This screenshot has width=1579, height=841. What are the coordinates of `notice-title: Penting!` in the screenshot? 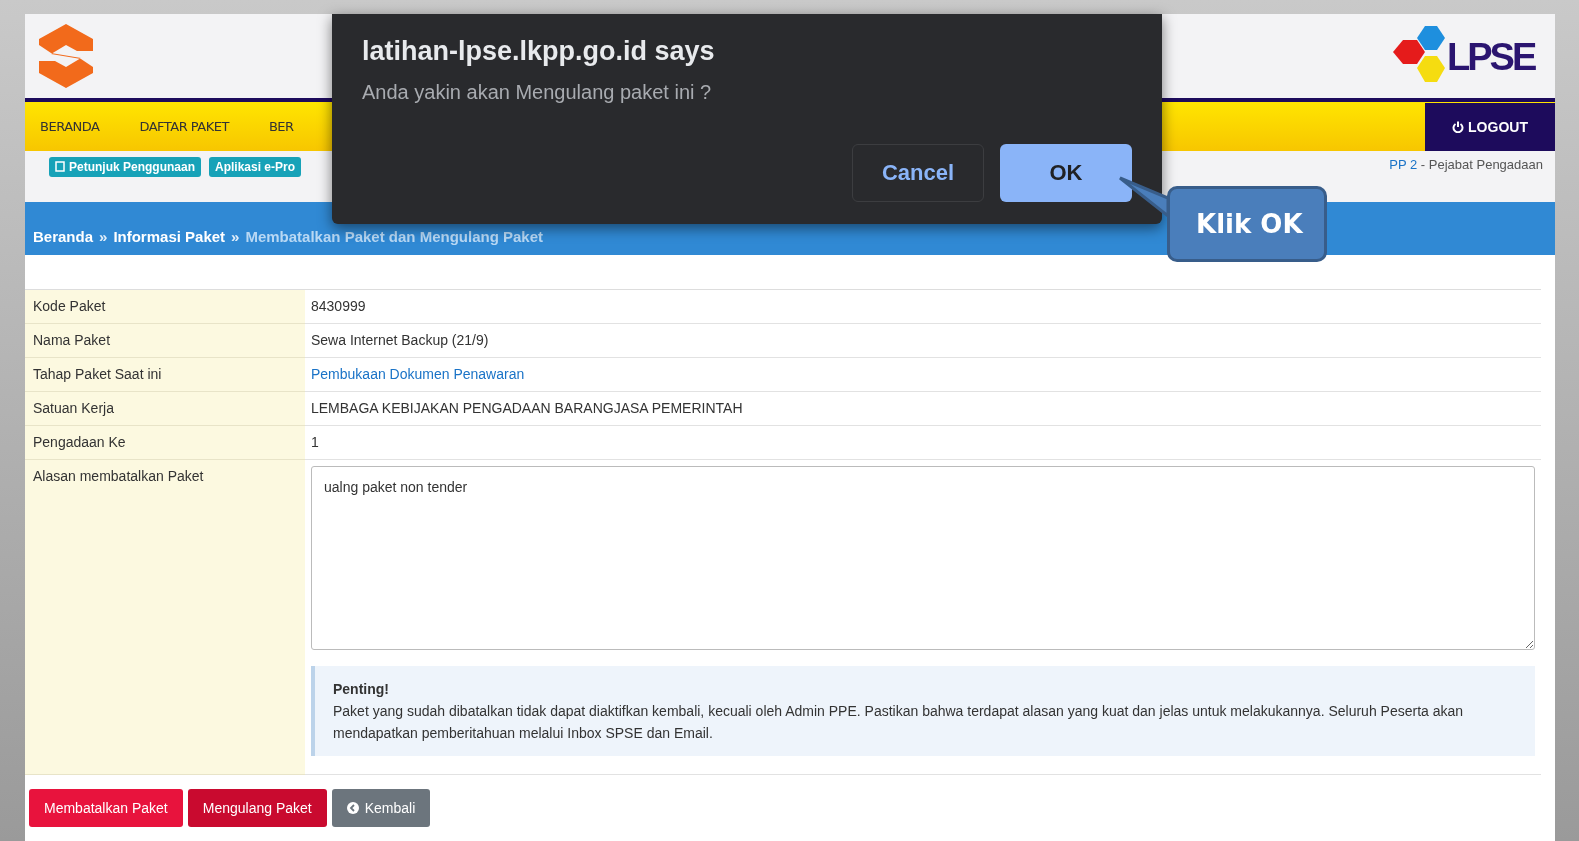 It's located at (361, 689).